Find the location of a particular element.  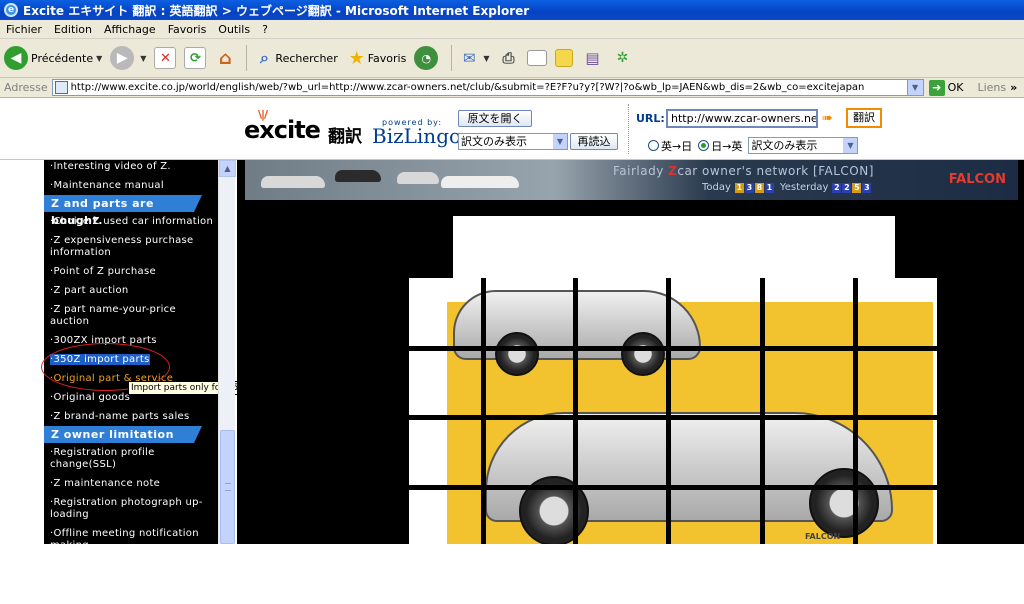

scroll-up-icon: ▲ is located at coordinates (227, 168).